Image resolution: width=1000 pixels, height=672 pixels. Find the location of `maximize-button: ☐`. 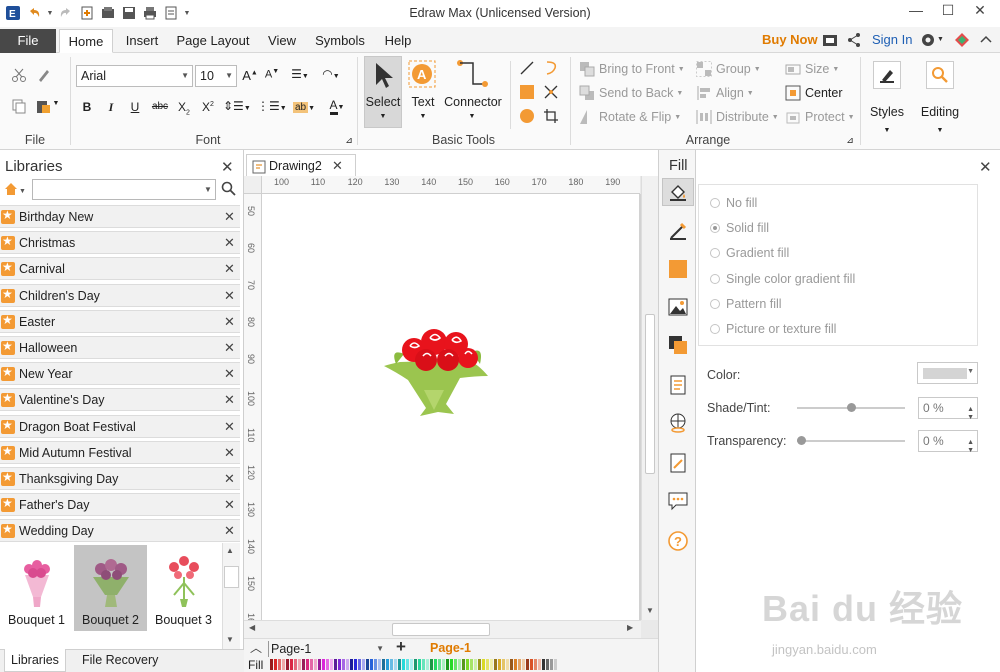

maximize-button: ☐ is located at coordinates (948, 12).